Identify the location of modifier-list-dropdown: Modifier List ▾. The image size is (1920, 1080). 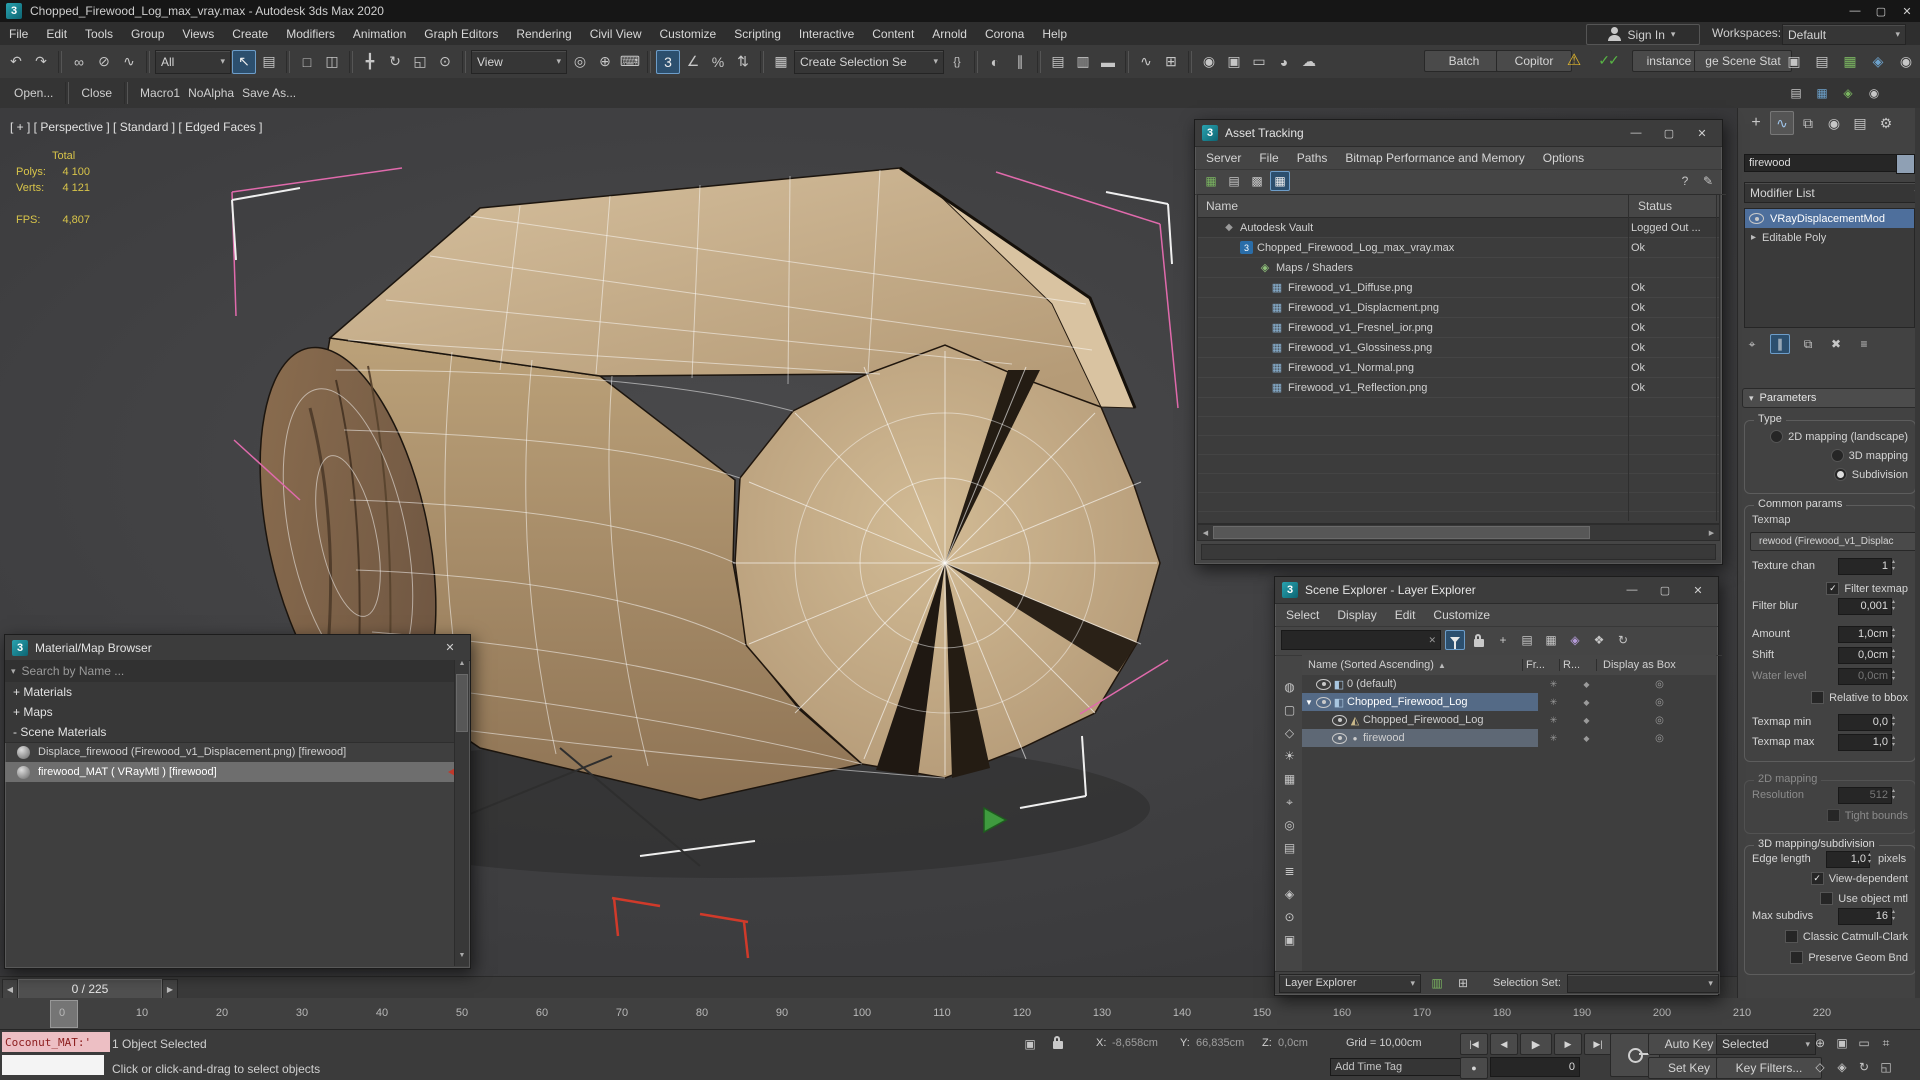
(1832, 192).